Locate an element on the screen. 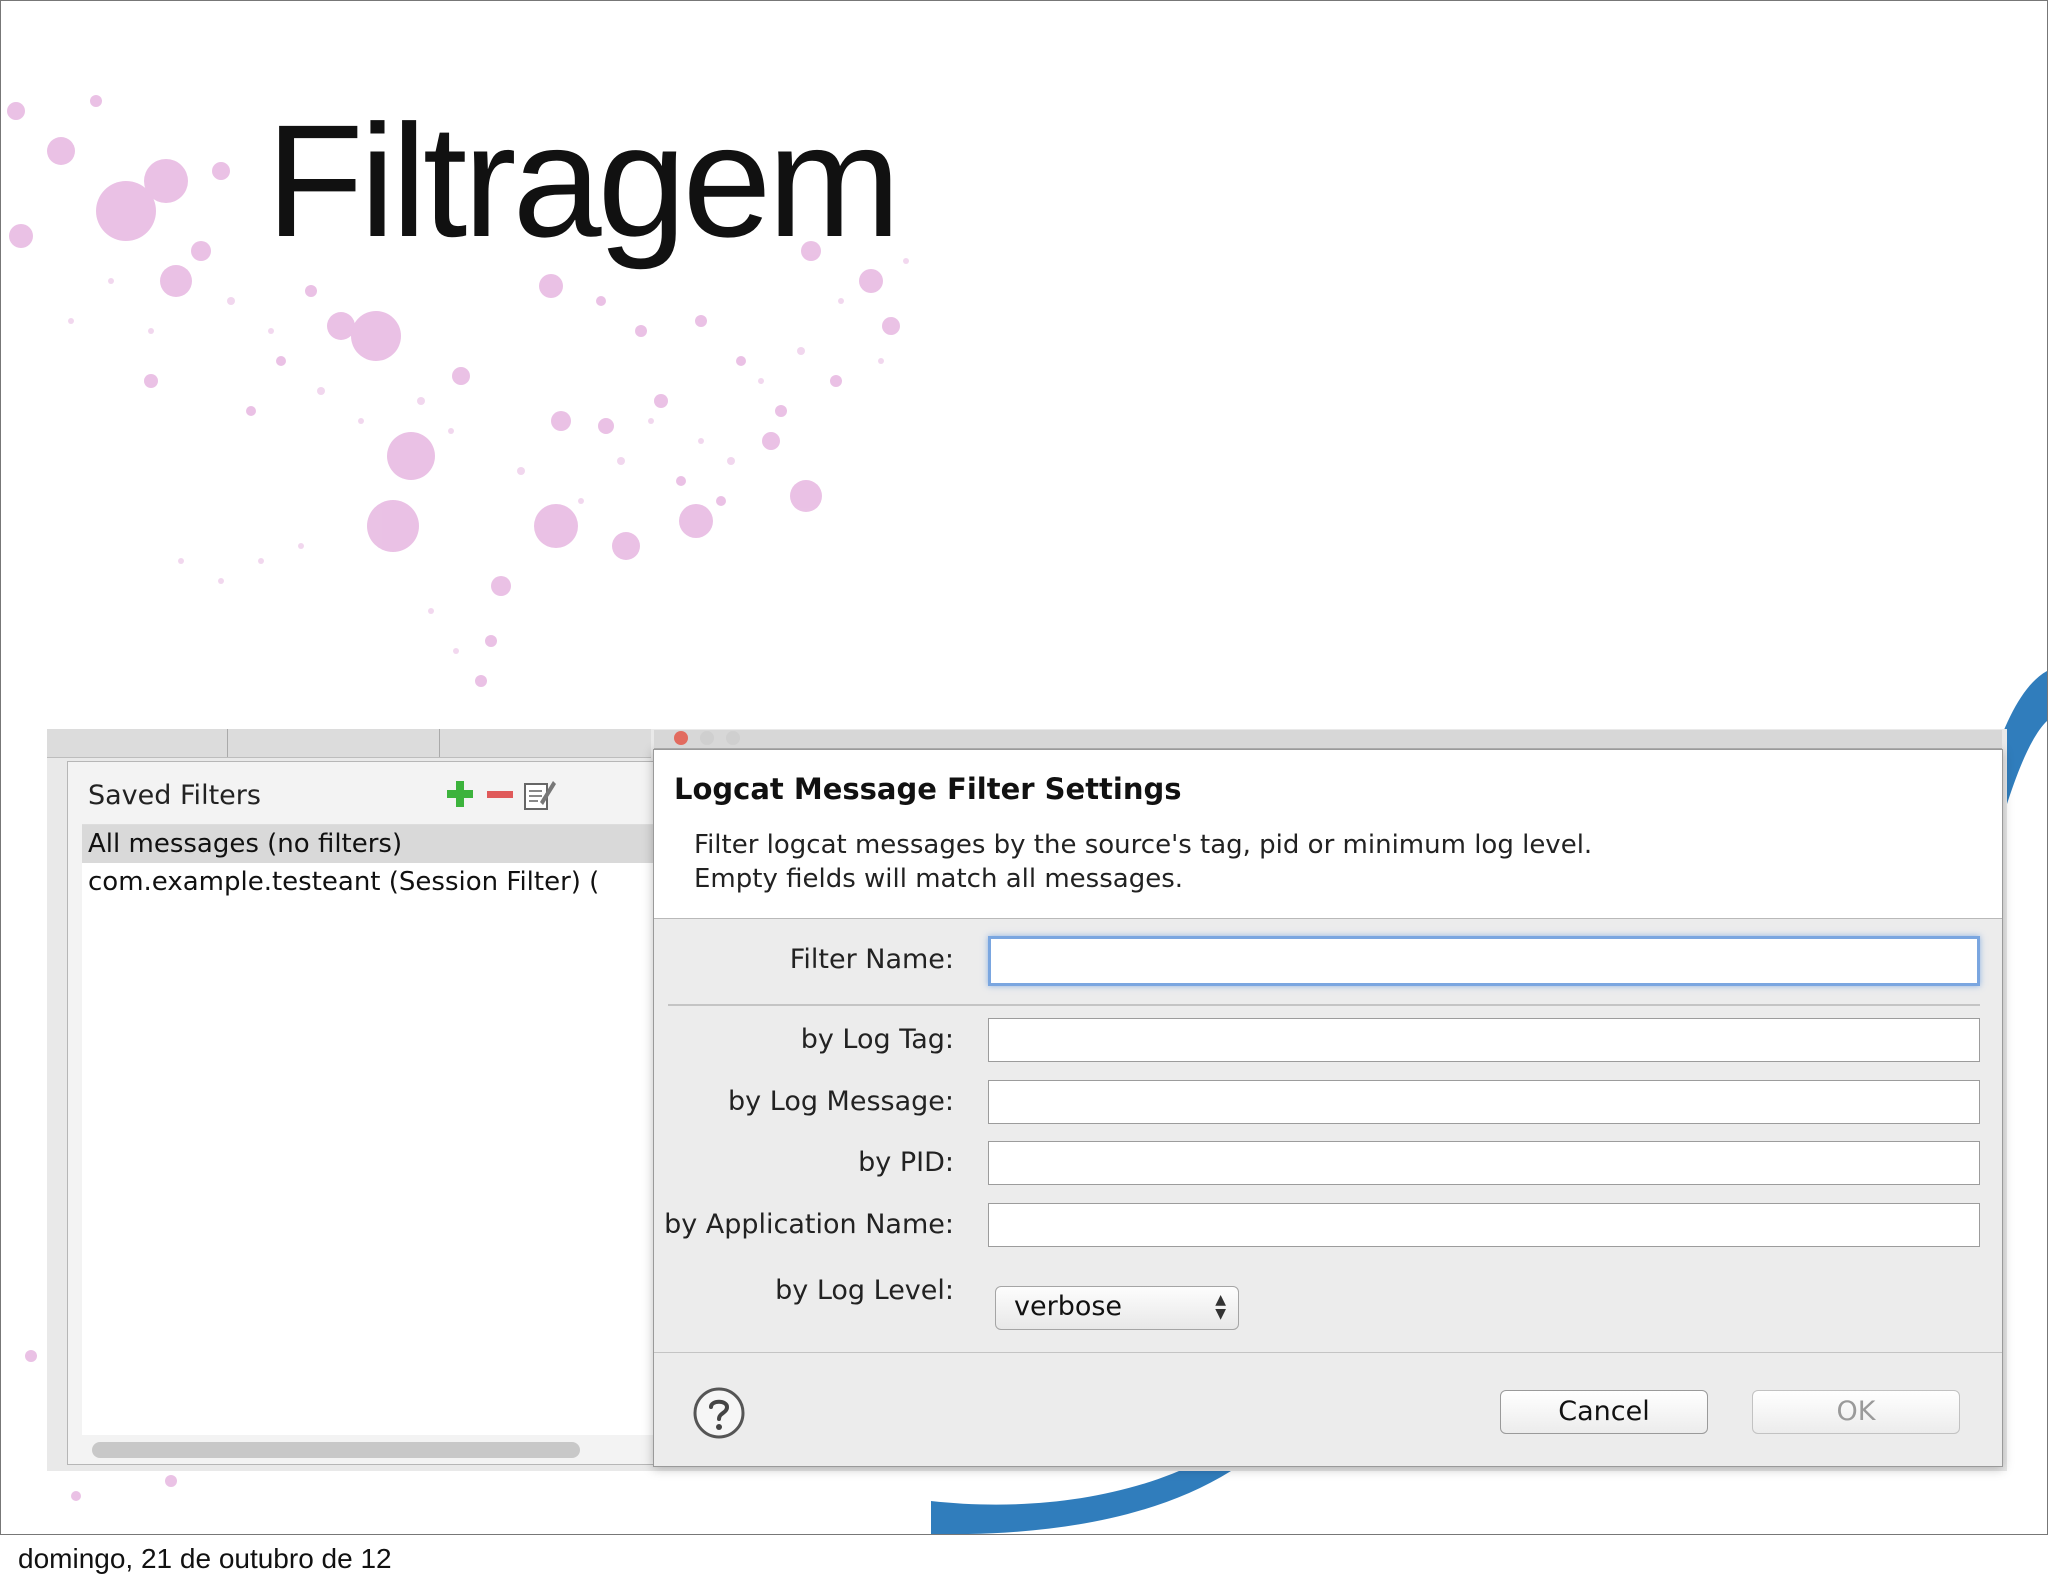 This screenshot has width=2048, height=1587. filter-name-label: Filter Name: is located at coordinates (871, 959).